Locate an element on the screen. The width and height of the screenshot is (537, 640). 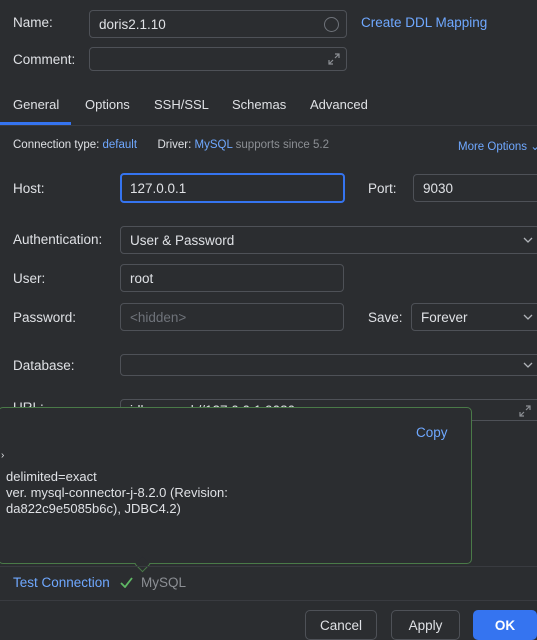
popup-pointer is located at coordinates (142, 564).